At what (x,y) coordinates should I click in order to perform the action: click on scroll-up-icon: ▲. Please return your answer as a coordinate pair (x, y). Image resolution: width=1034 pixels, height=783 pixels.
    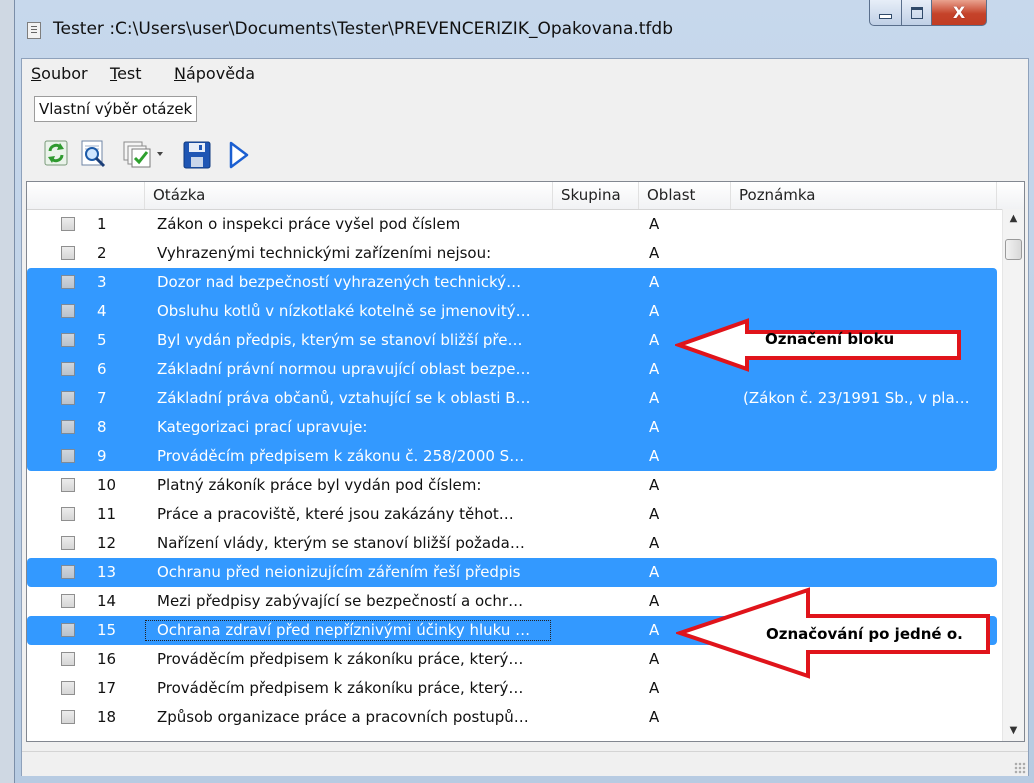
    Looking at the image, I should click on (1013, 219).